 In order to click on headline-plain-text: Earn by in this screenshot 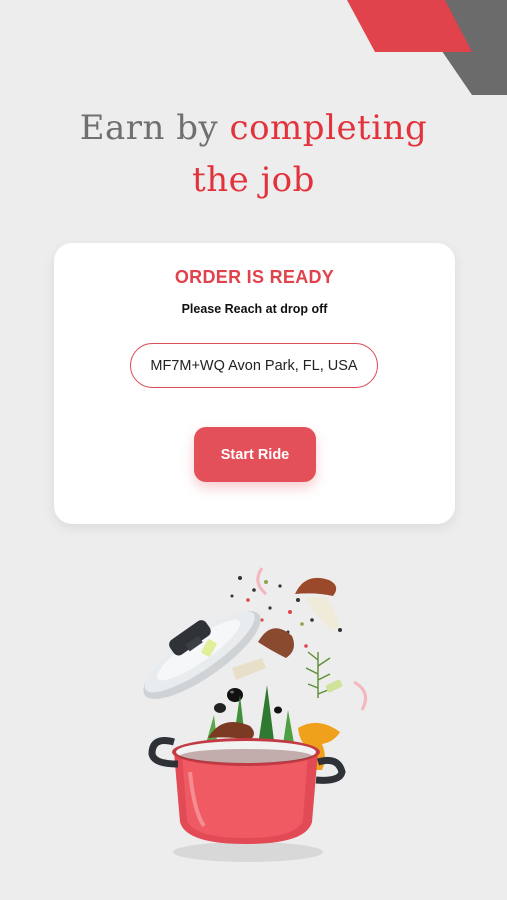, I will do `click(154, 128)`.